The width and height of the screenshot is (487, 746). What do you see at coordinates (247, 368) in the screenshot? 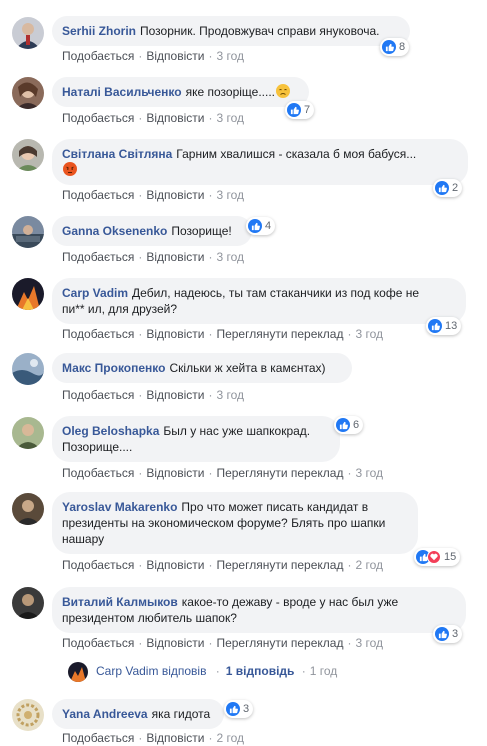
I see `comment-text: Скільки ж хейта в камєнтах)` at bounding box center [247, 368].